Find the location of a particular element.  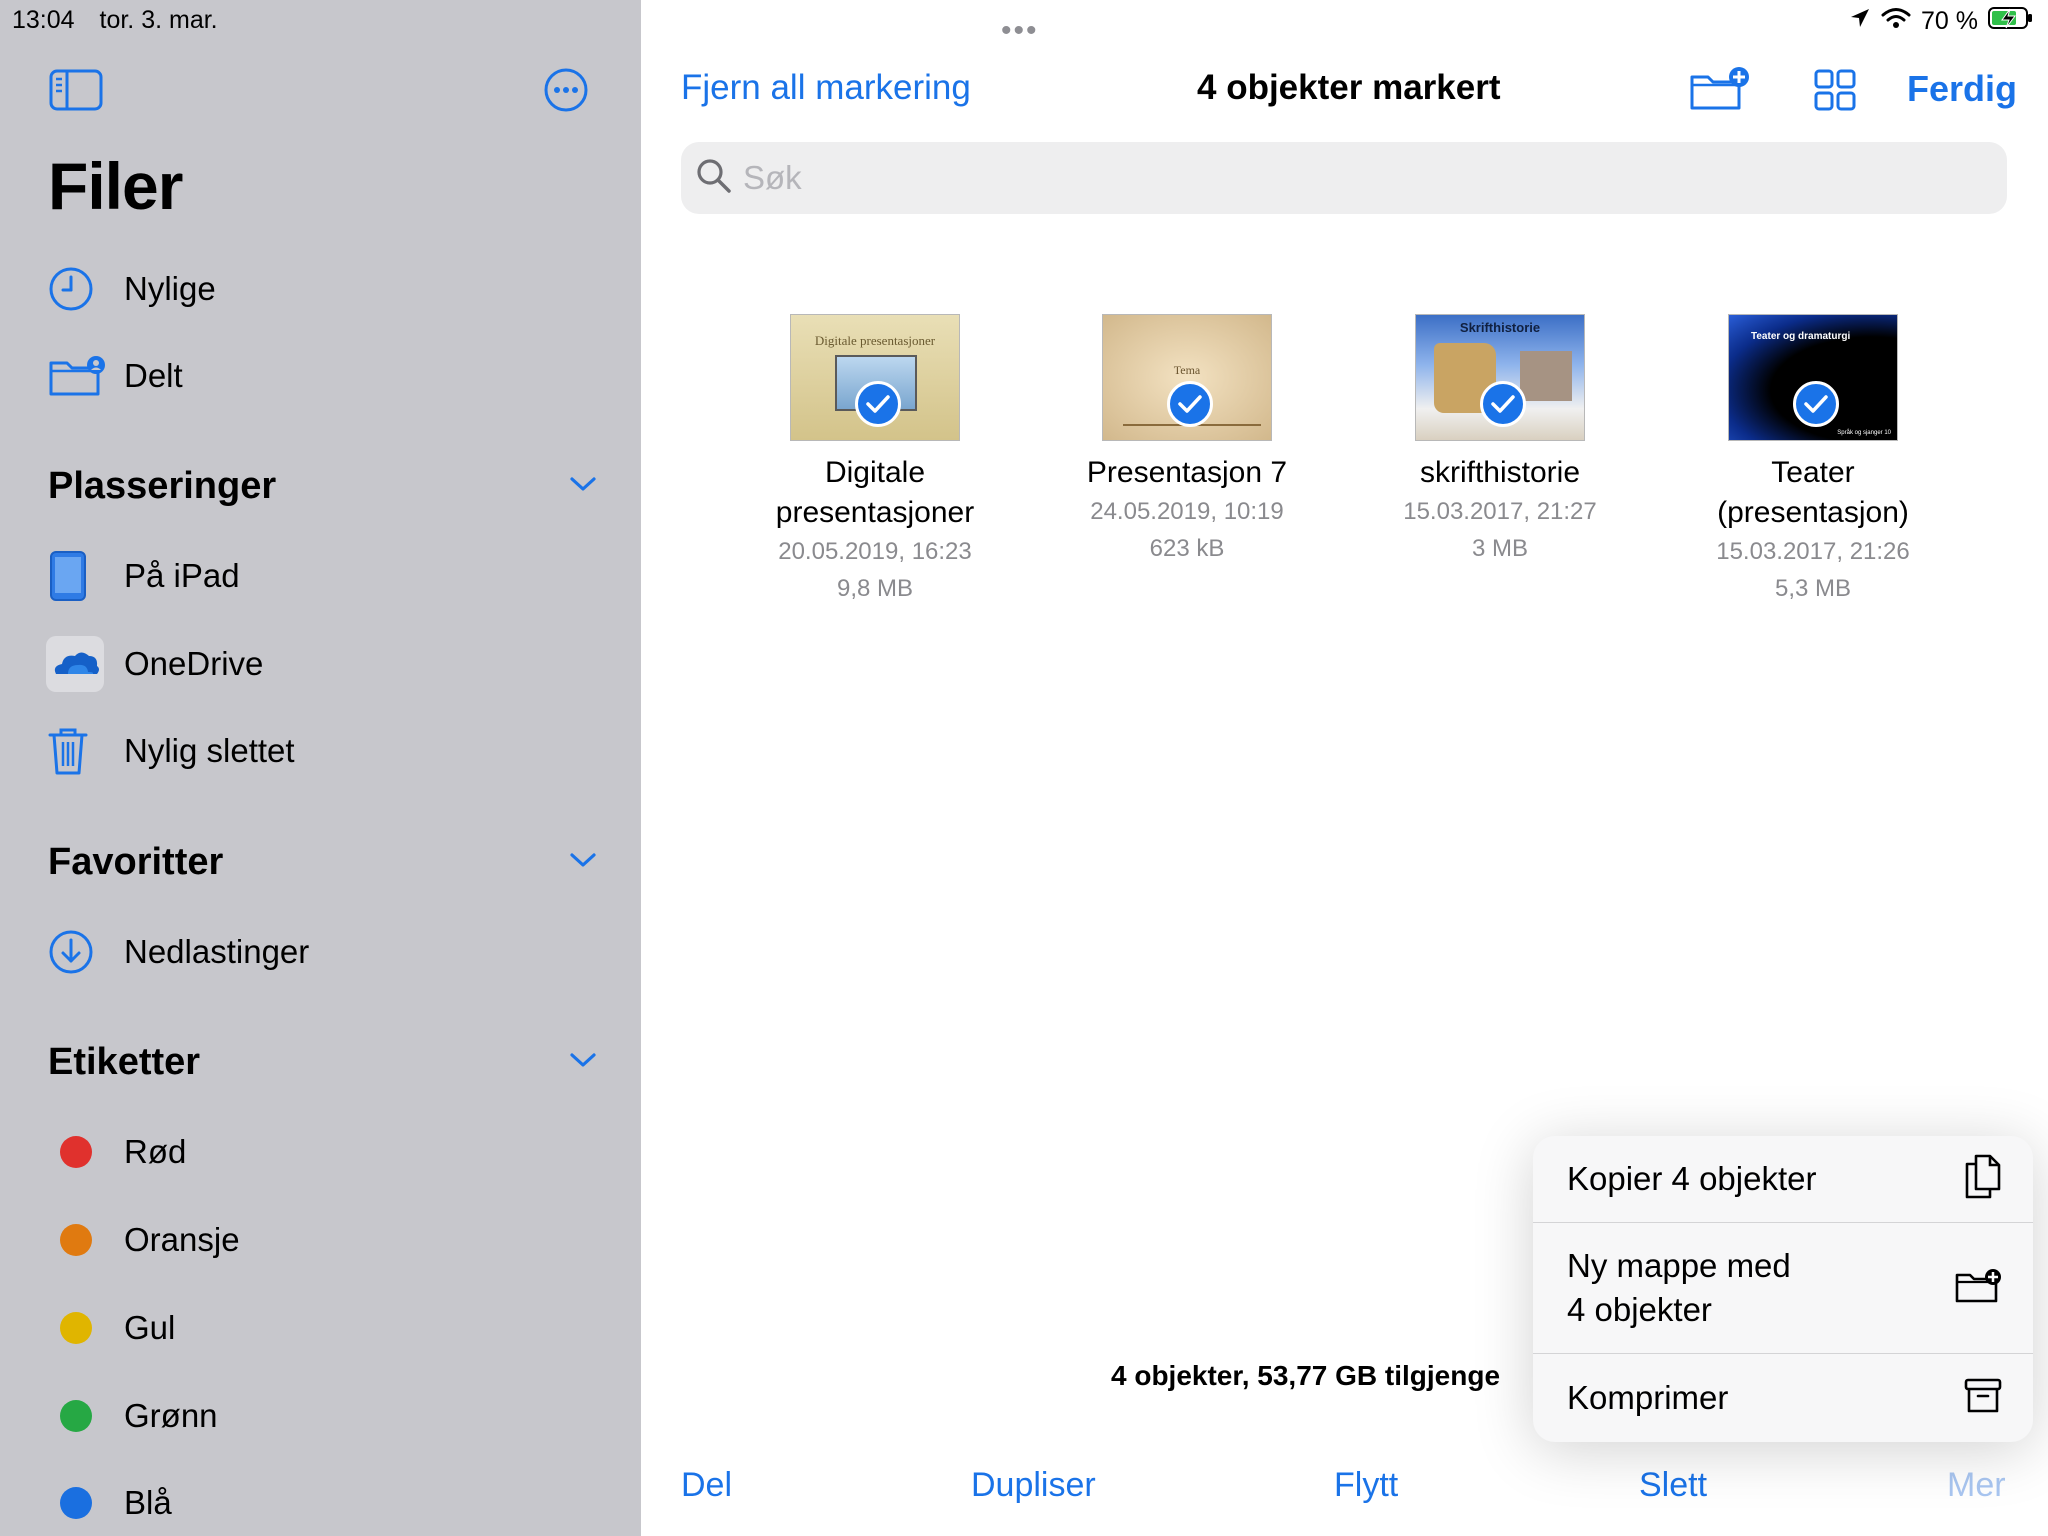

sidebar-item-label: På iPad is located at coordinates (182, 575).